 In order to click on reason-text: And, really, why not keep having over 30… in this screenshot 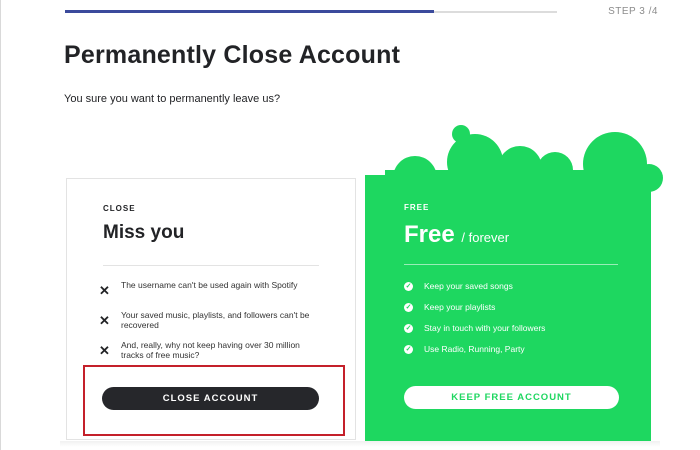, I will do `click(210, 350)`.